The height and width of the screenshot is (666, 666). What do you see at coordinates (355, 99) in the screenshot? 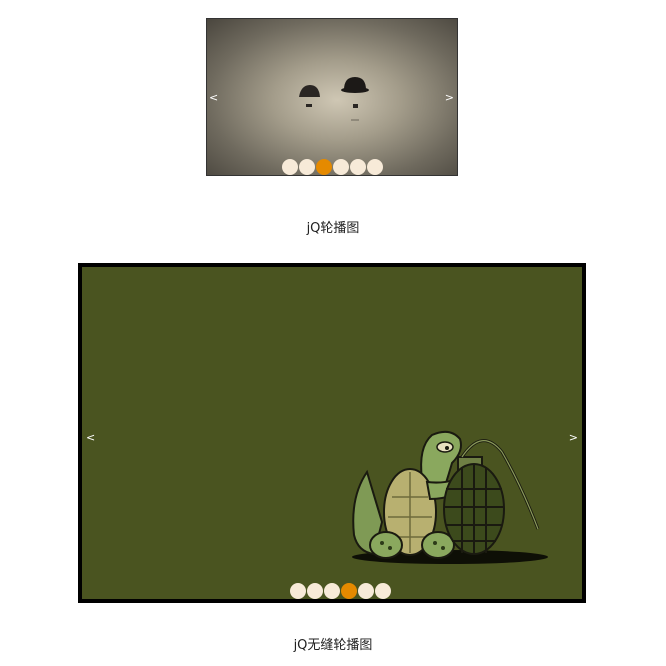
I see `figure-right` at bounding box center [355, 99].